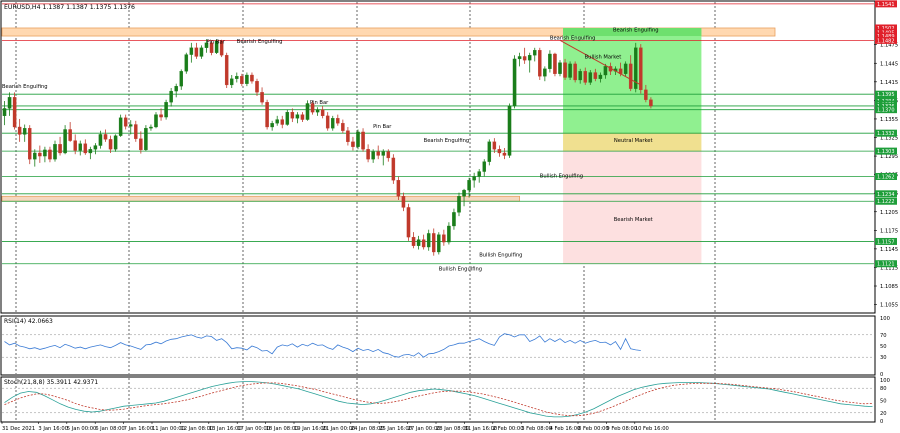 This screenshot has height=433, width=900. Describe the element at coordinates (885, 381) in the screenshot. I see `stoch-tick-label: 100` at that location.